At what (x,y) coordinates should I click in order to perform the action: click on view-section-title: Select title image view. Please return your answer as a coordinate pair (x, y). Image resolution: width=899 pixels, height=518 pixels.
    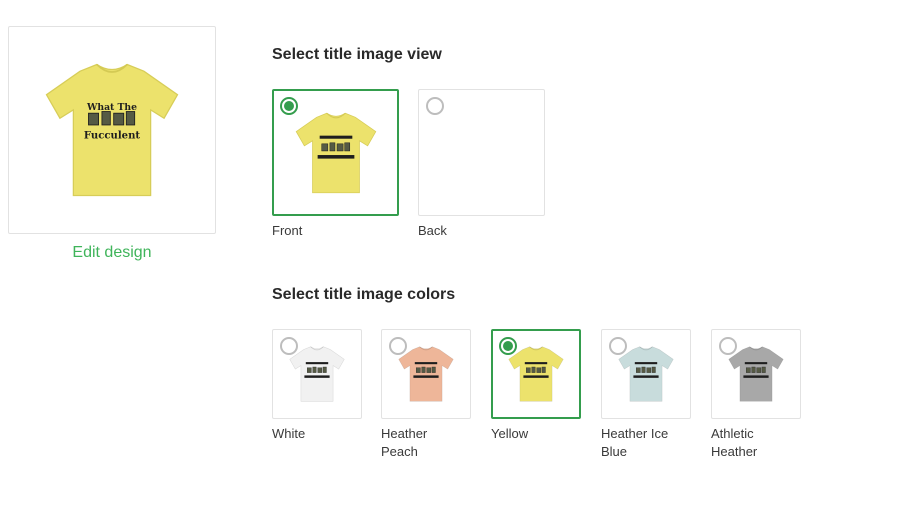
    Looking at the image, I should click on (357, 54).